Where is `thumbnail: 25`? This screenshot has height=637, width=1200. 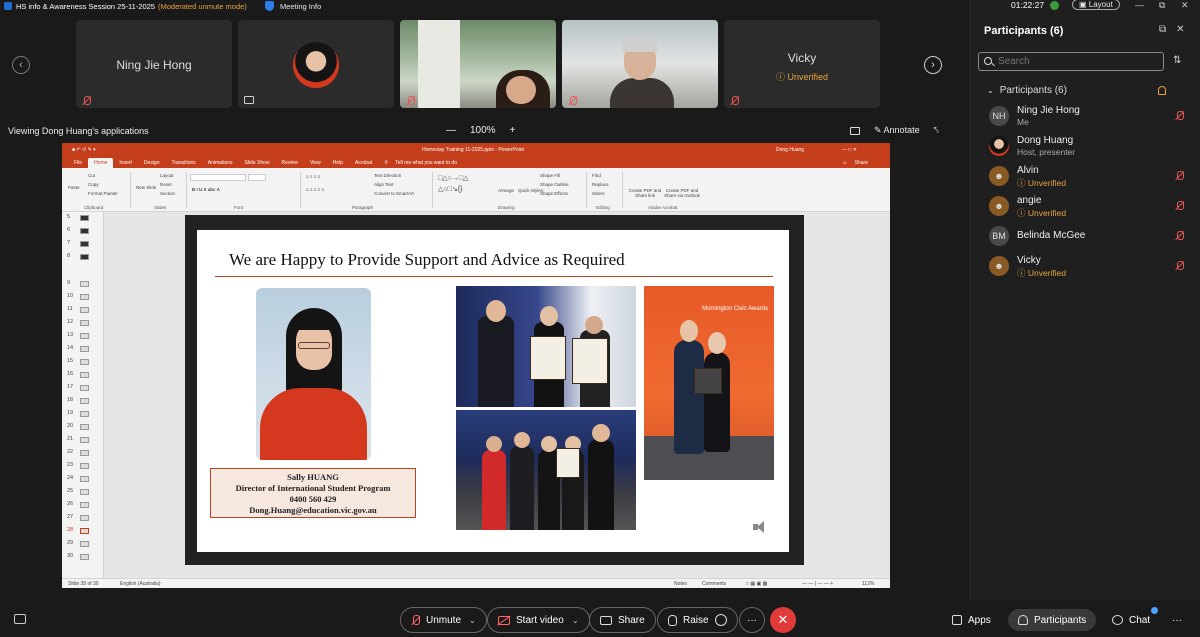
thumbnail: 25 is located at coordinates (82, 493).